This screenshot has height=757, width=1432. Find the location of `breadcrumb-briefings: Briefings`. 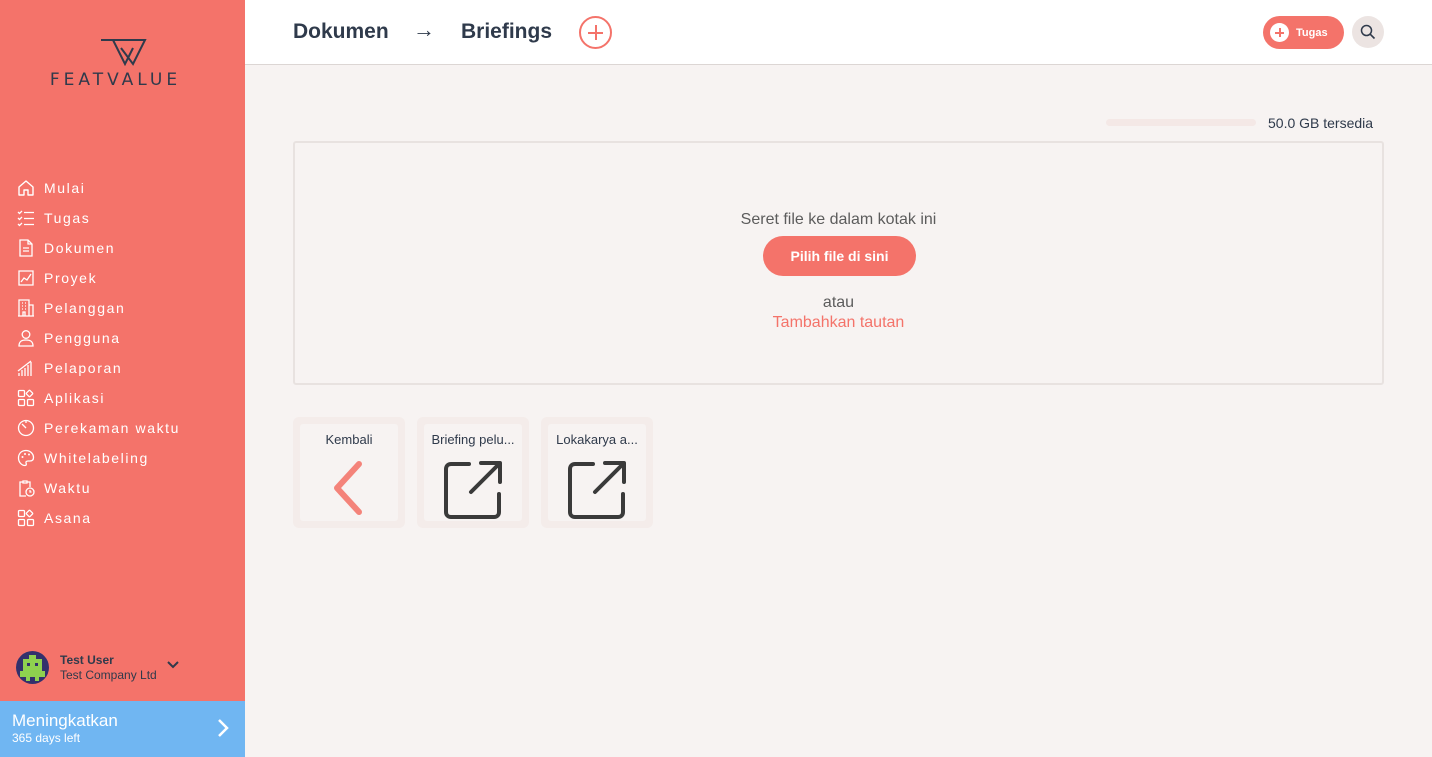

breadcrumb-briefings: Briefings is located at coordinates (507, 31).